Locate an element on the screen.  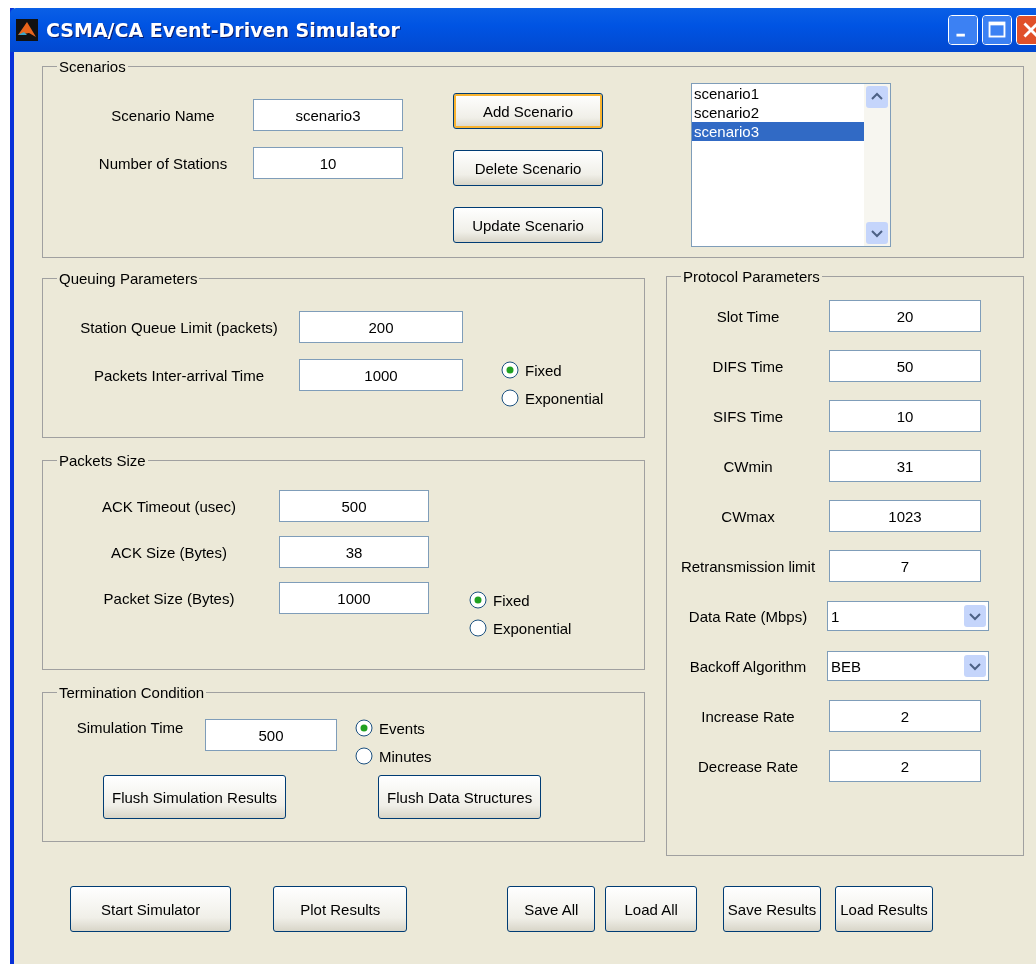
input-field: 31 is located at coordinates (905, 466).